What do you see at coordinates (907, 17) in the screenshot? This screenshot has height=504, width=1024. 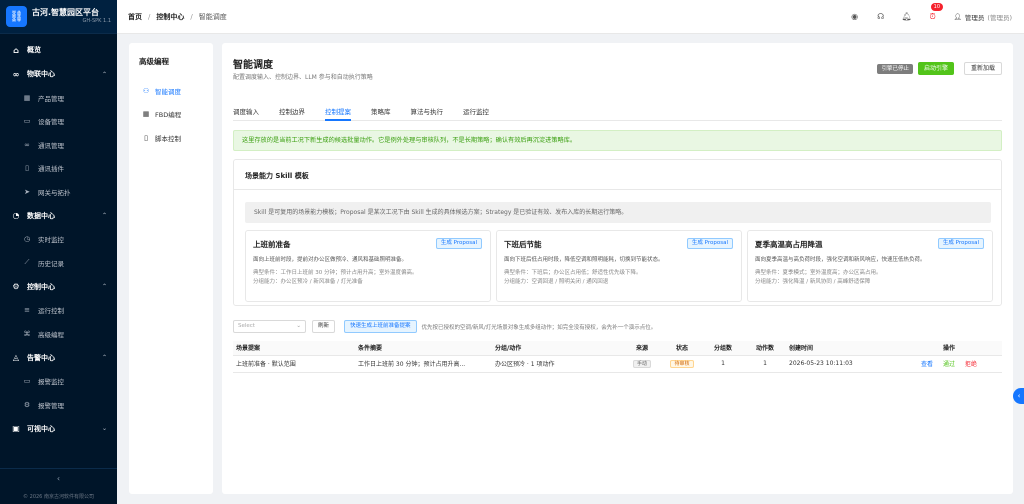 I see `notification-bell-icon: 🔔︎` at bounding box center [907, 17].